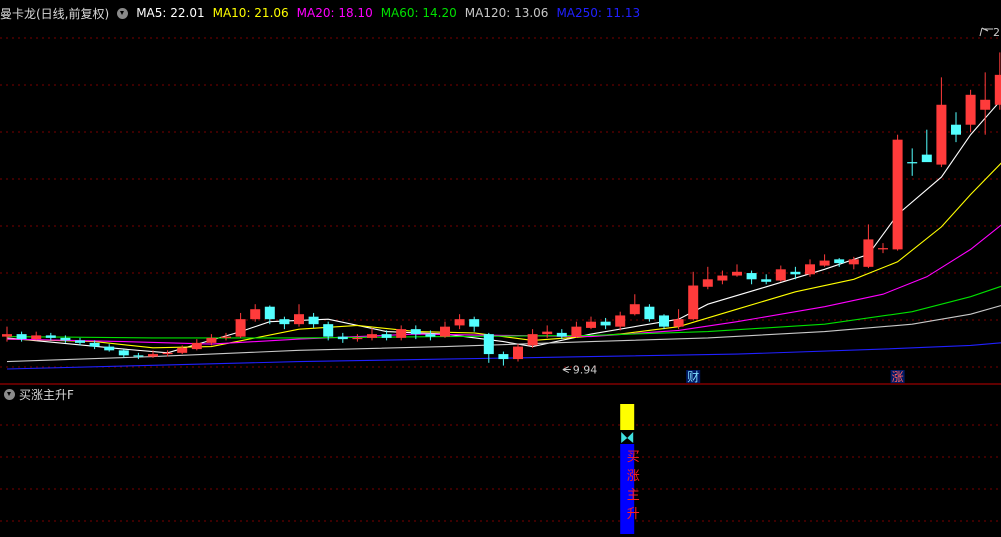  What do you see at coordinates (986, 32) in the screenshot?
I see `high-arrow-icon` at bounding box center [986, 32].